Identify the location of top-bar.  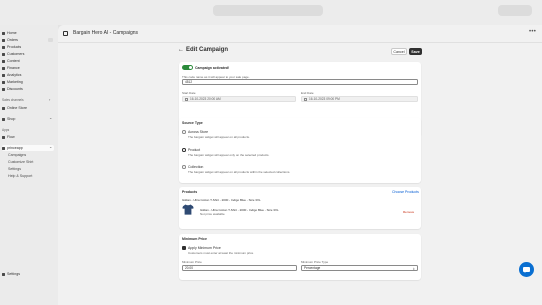
(271, 12).